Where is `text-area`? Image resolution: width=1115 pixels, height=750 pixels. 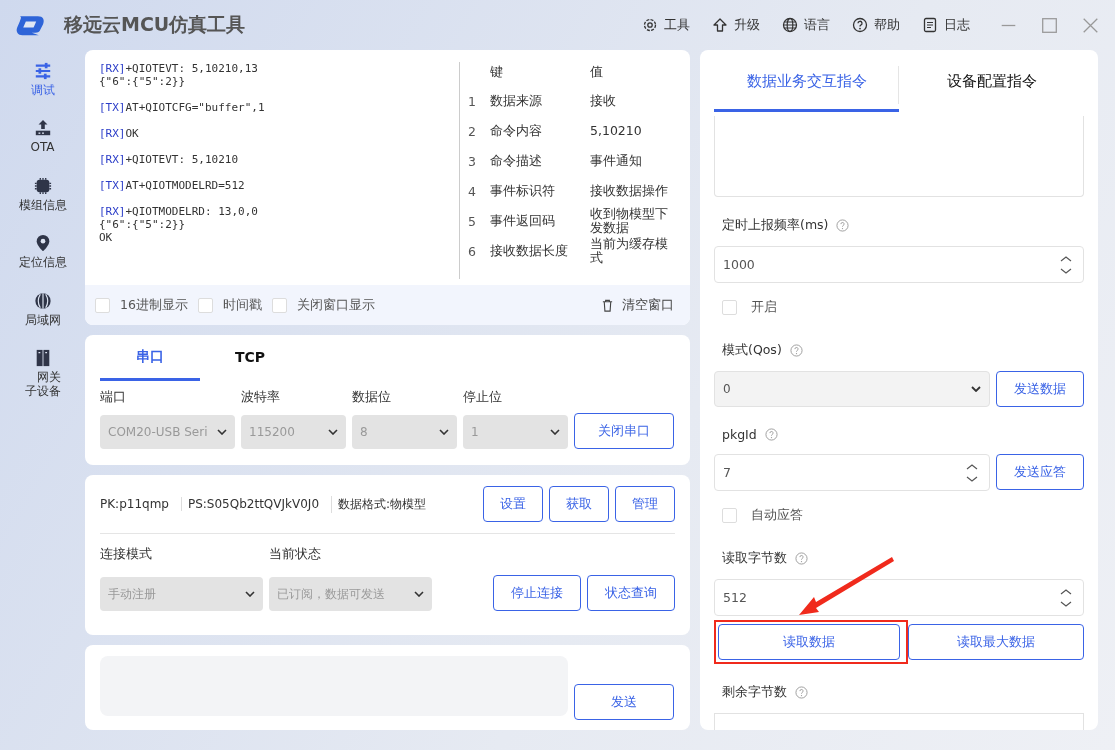
text-area is located at coordinates (899, 156).